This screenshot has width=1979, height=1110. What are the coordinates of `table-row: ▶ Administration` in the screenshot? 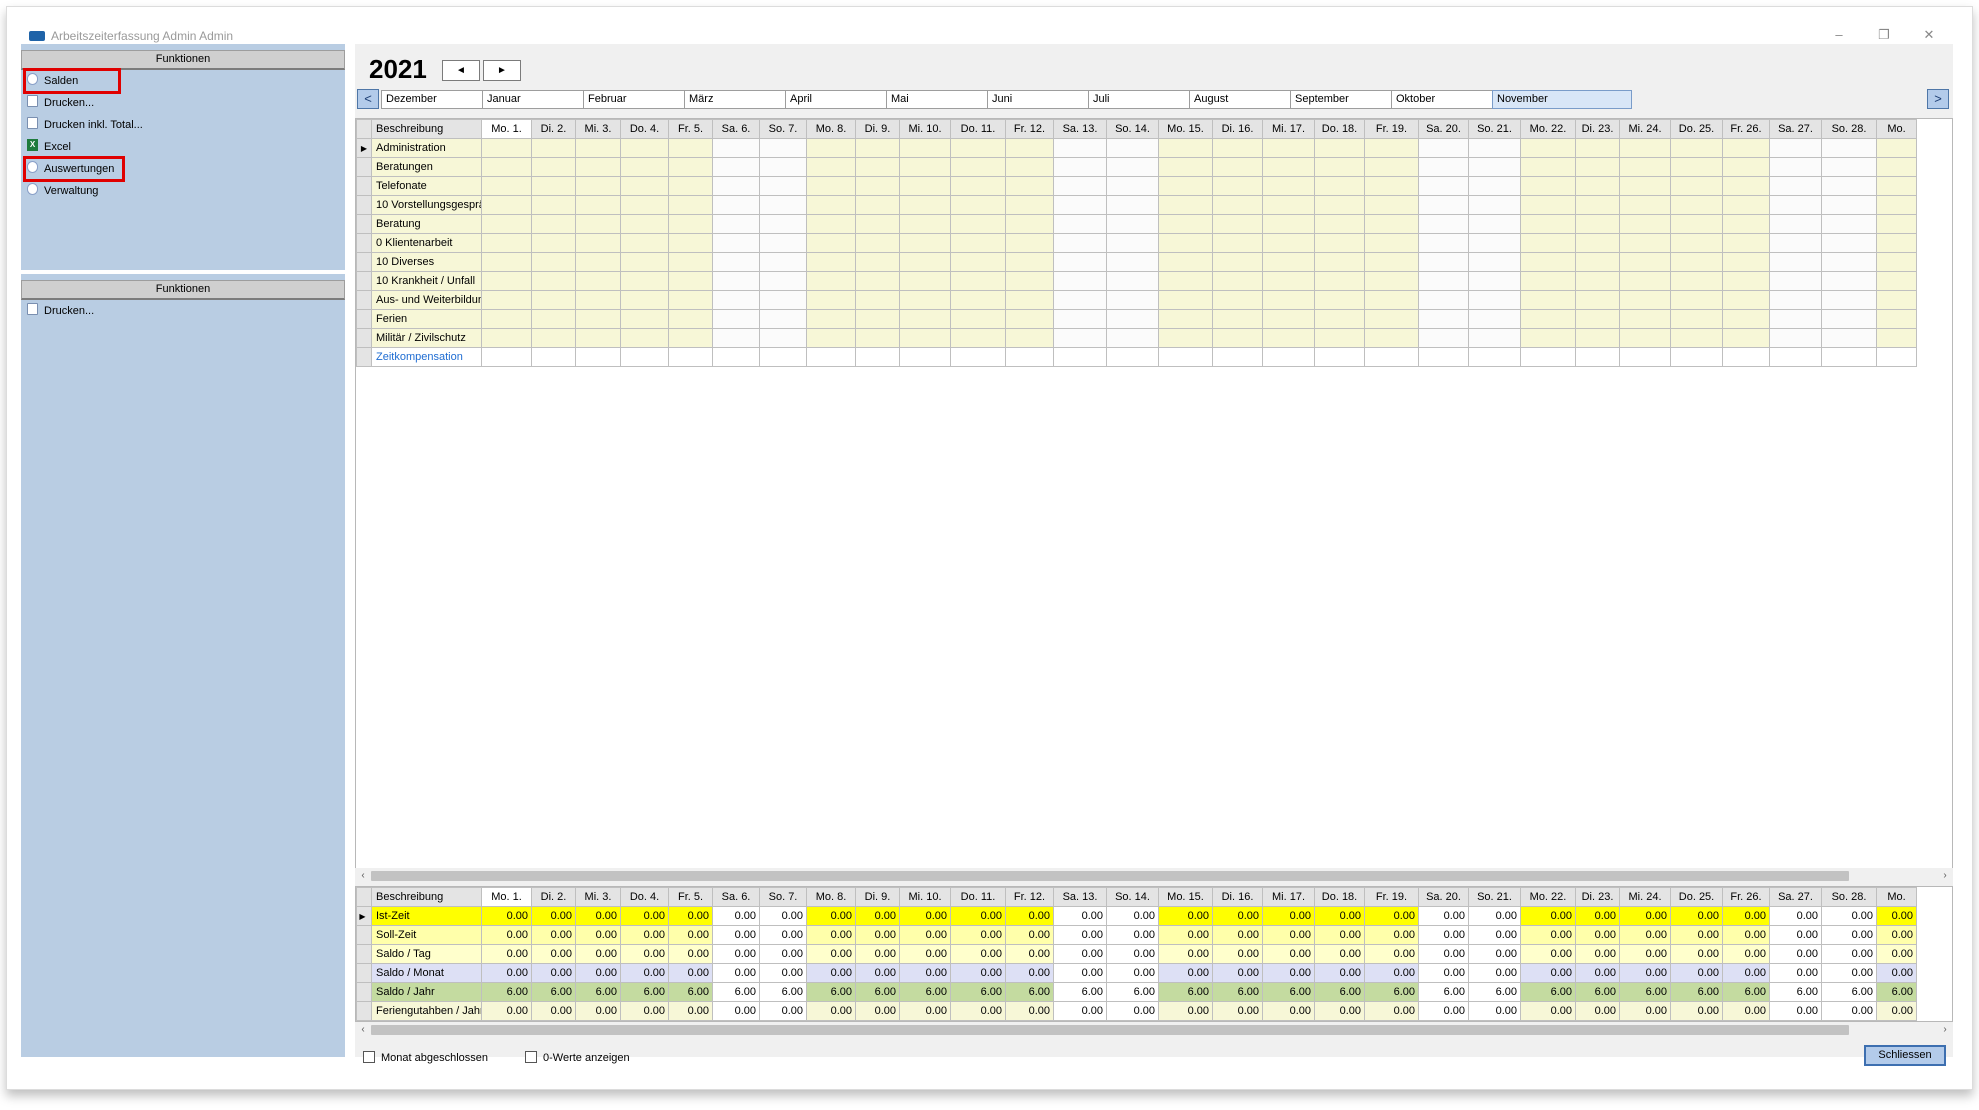 It's located at (1136, 148).